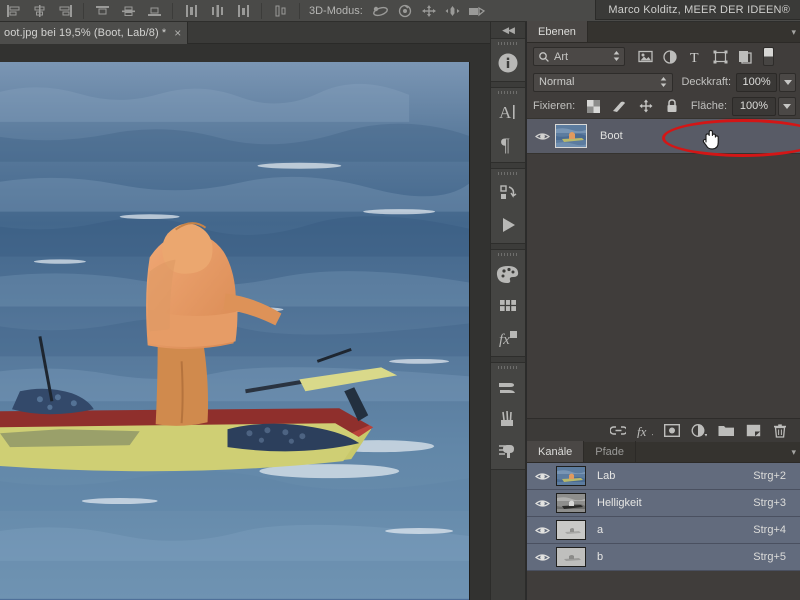 The height and width of the screenshot is (600, 800). I want to click on layer-thumbnail, so click(571, 136).